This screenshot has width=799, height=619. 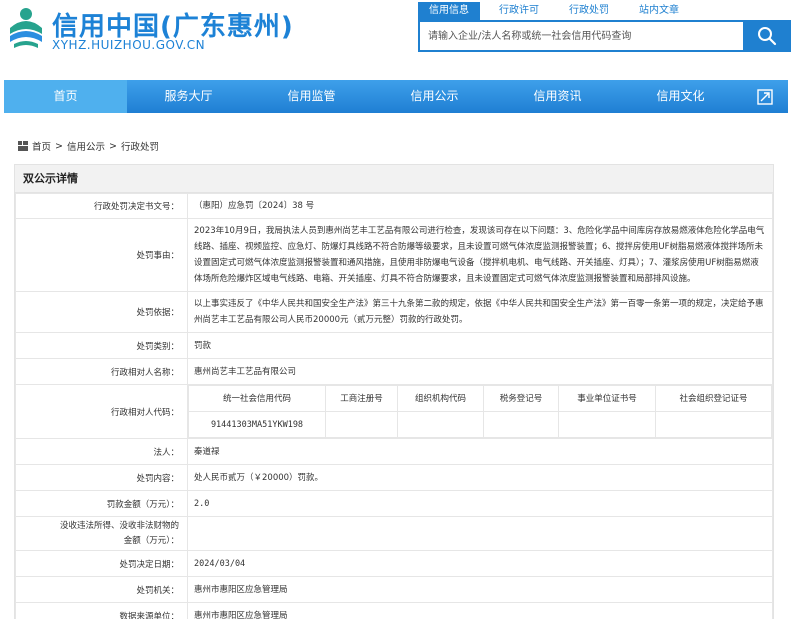 I want to click on confiscate-label: 没收违法所得、没收非法财物的金额（万元）：, so click(x=101, y=533).